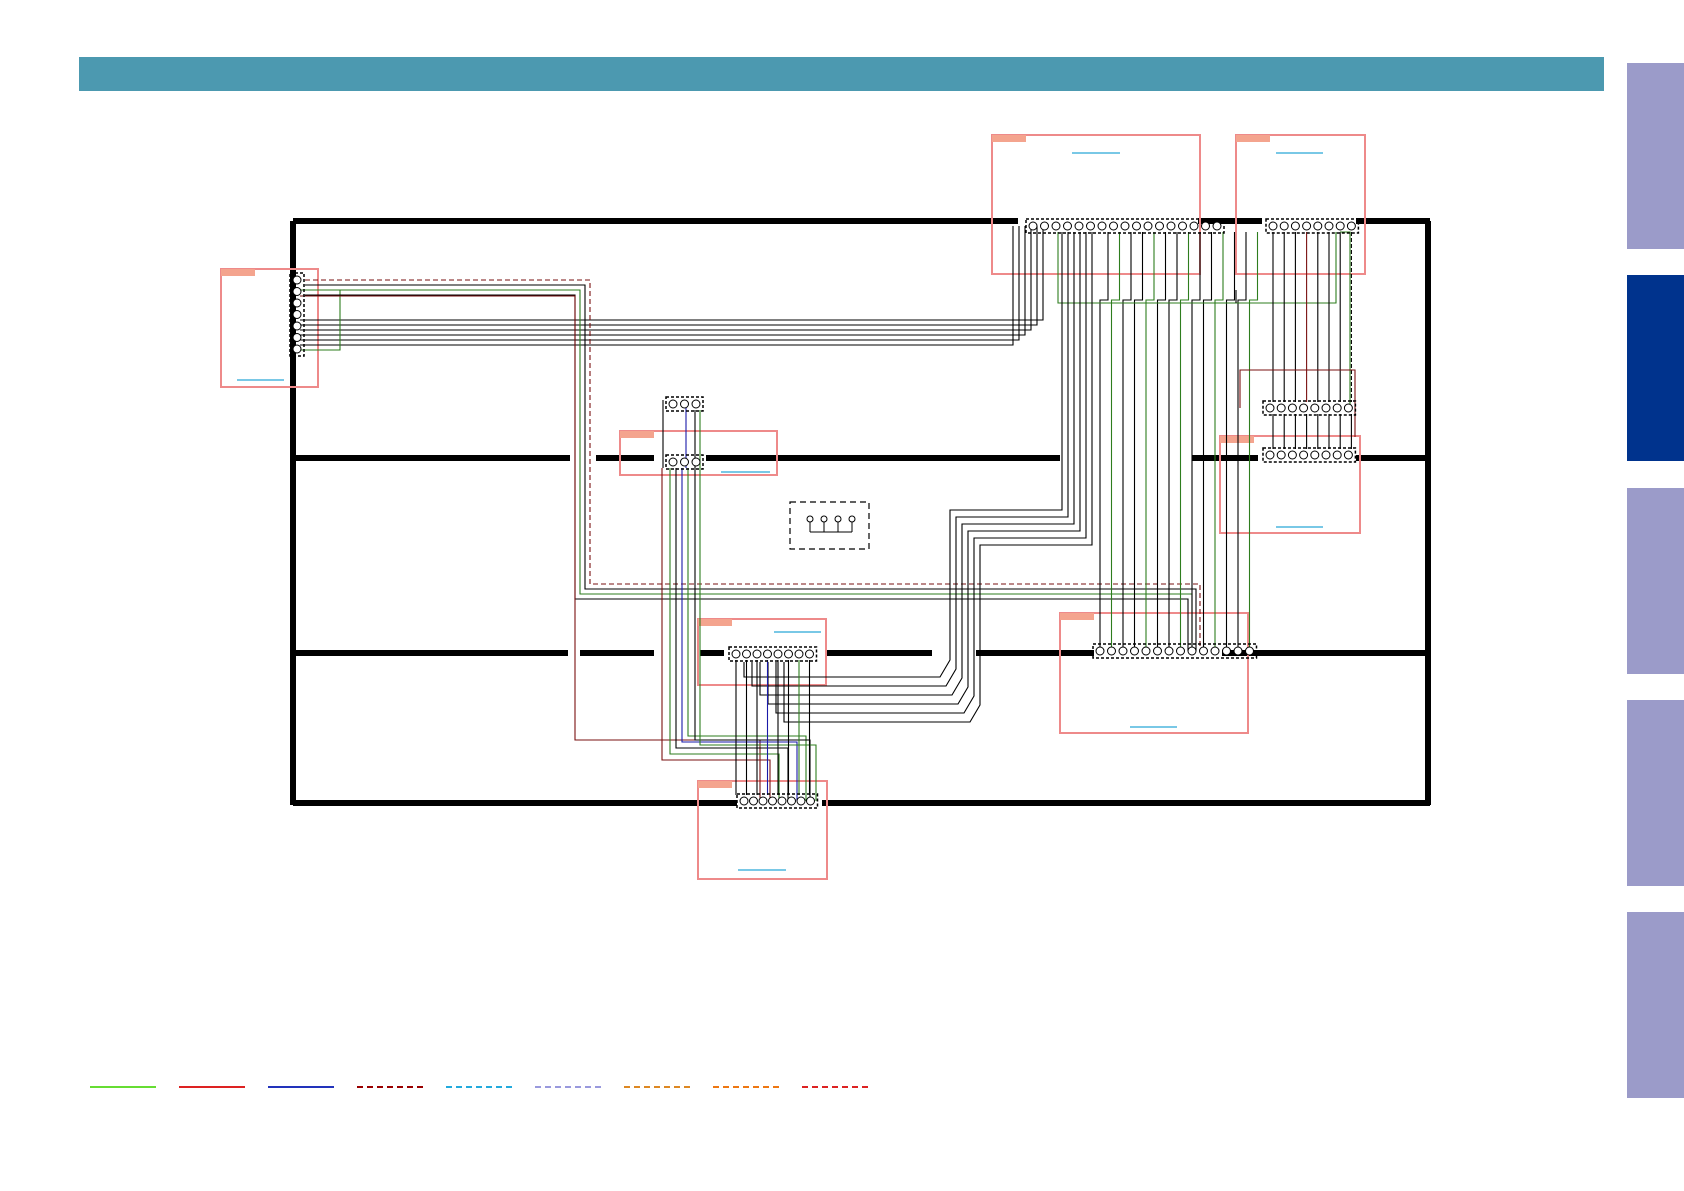 The width and height of the screenshot is (1684, 1191). I want to click on connector-mid, so click(773, 654).